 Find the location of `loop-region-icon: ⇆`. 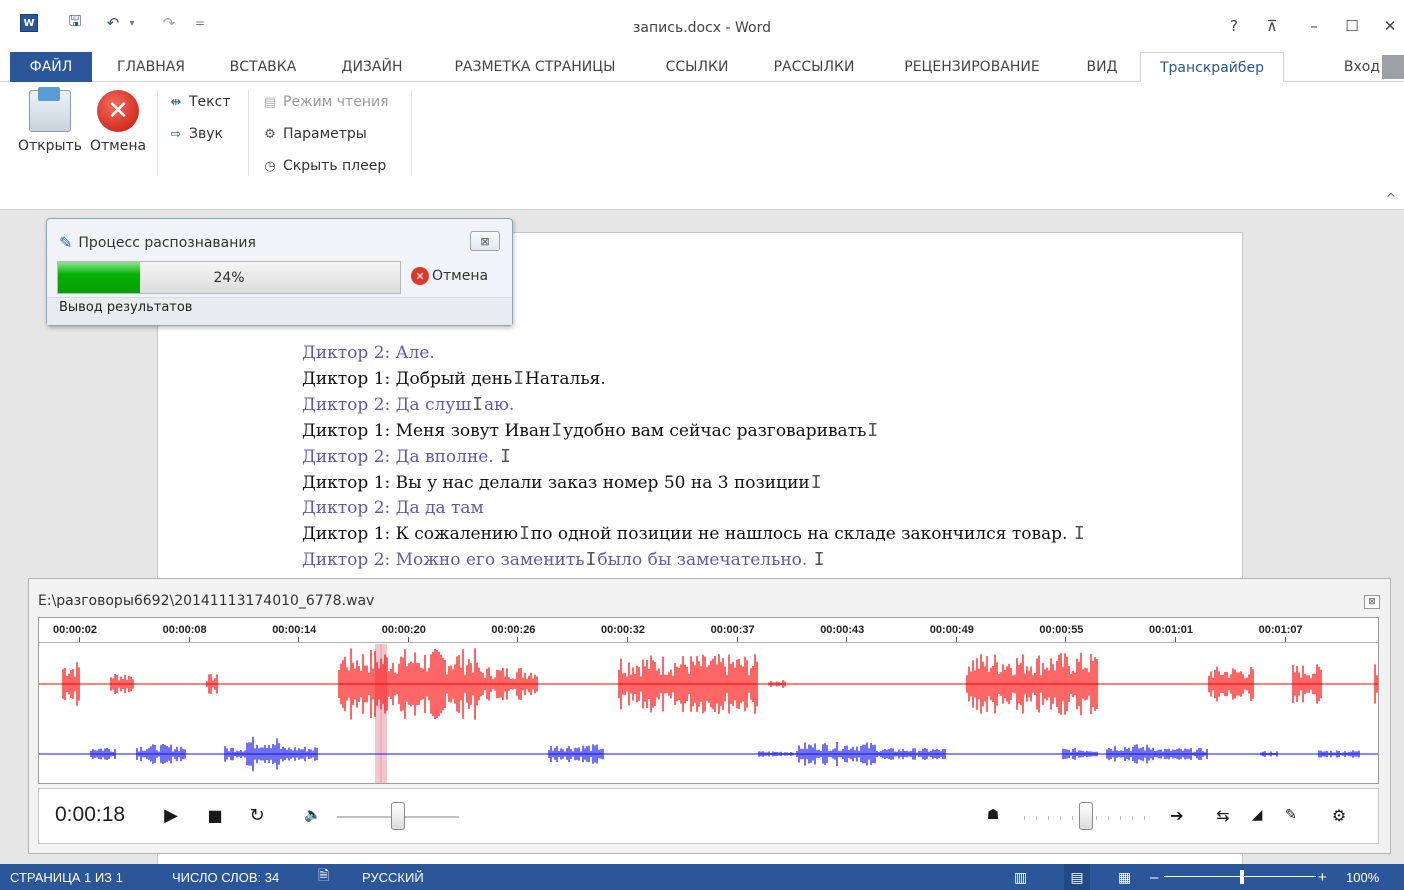

loop-region-icon: ⇆ is located at coordinates (1223, 815).